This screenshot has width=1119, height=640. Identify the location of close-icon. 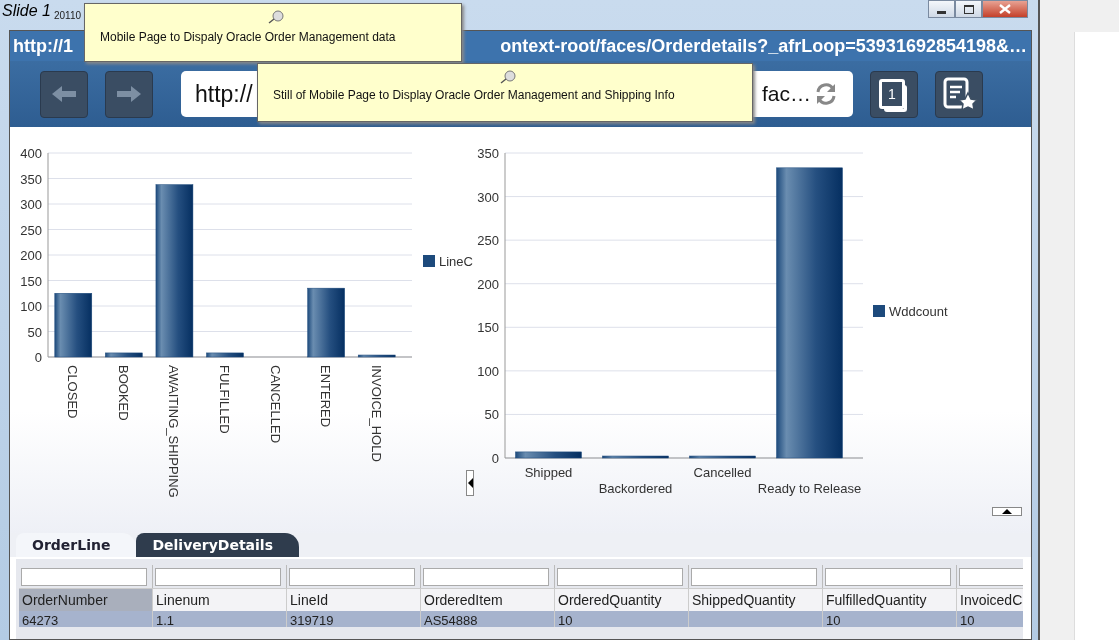
(1005, 9).